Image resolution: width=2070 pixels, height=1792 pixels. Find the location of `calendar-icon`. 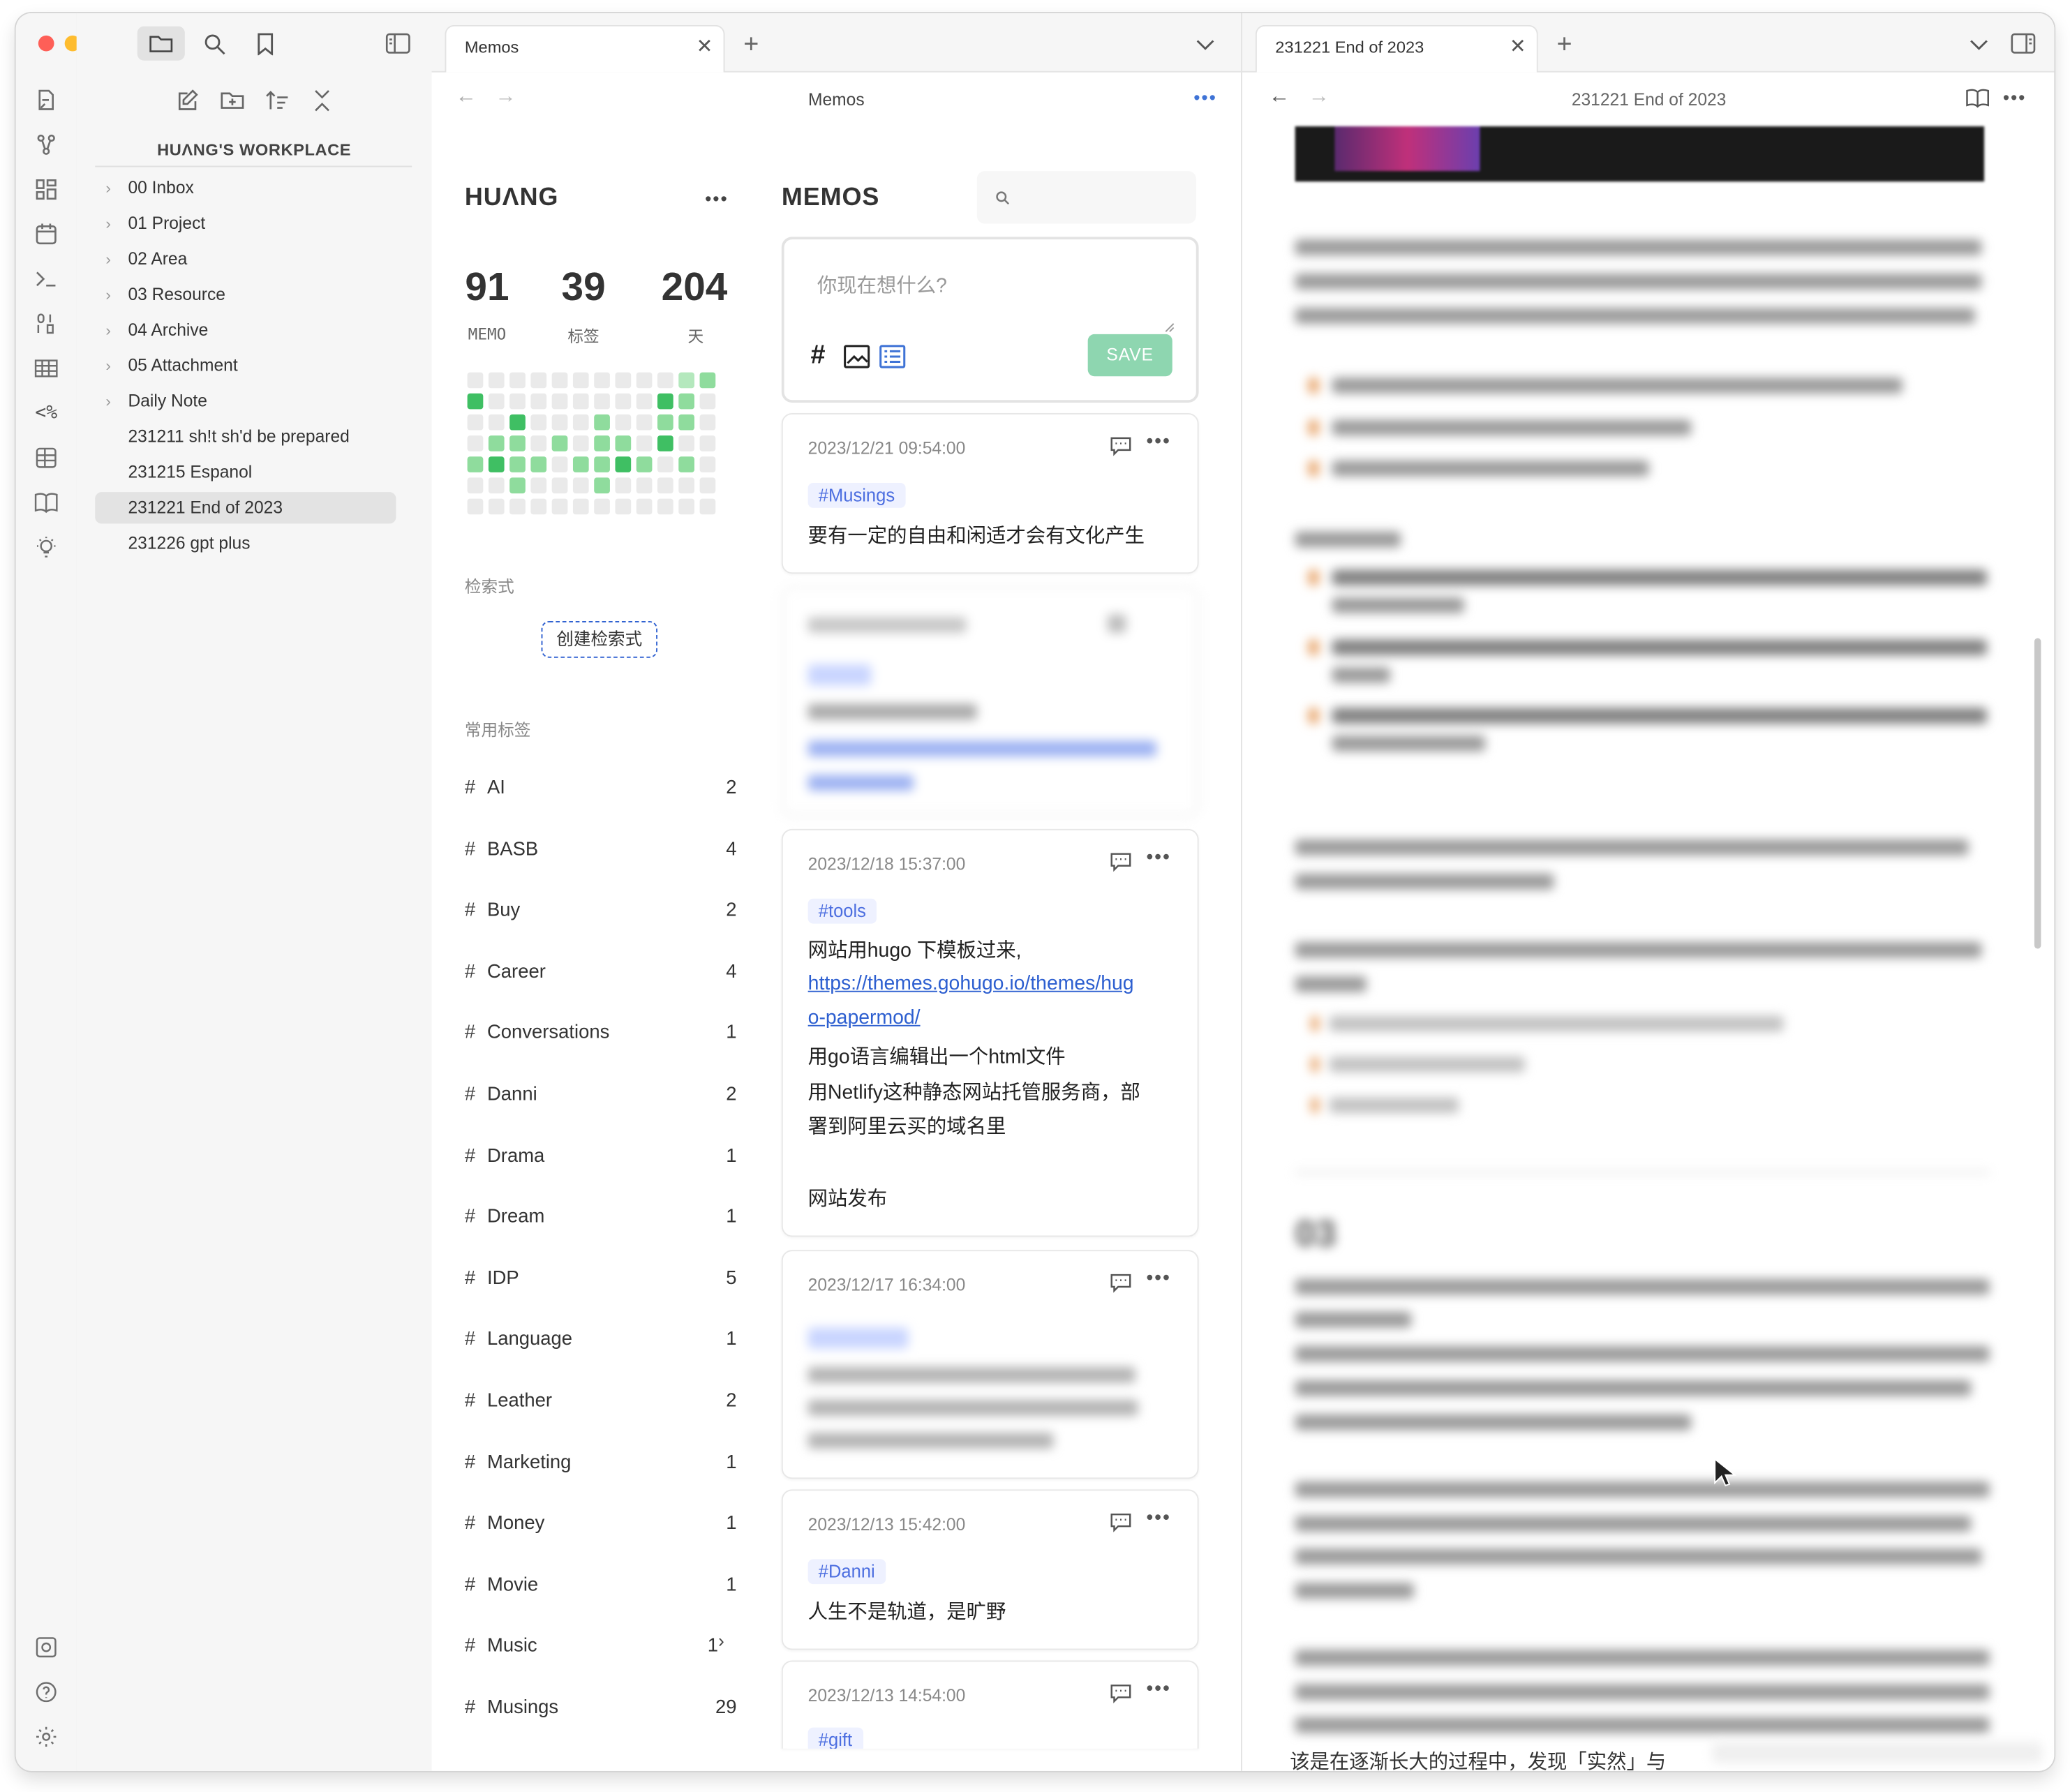

calendar-icon is located at coordinates (46, 234).